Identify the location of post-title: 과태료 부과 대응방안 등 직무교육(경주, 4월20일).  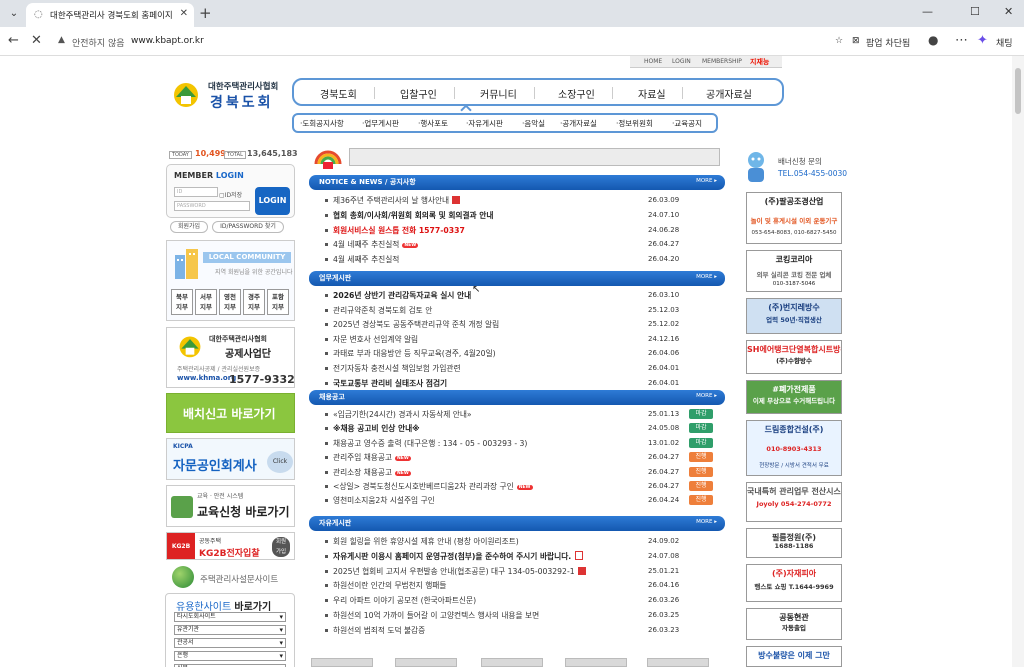
(498, 353).